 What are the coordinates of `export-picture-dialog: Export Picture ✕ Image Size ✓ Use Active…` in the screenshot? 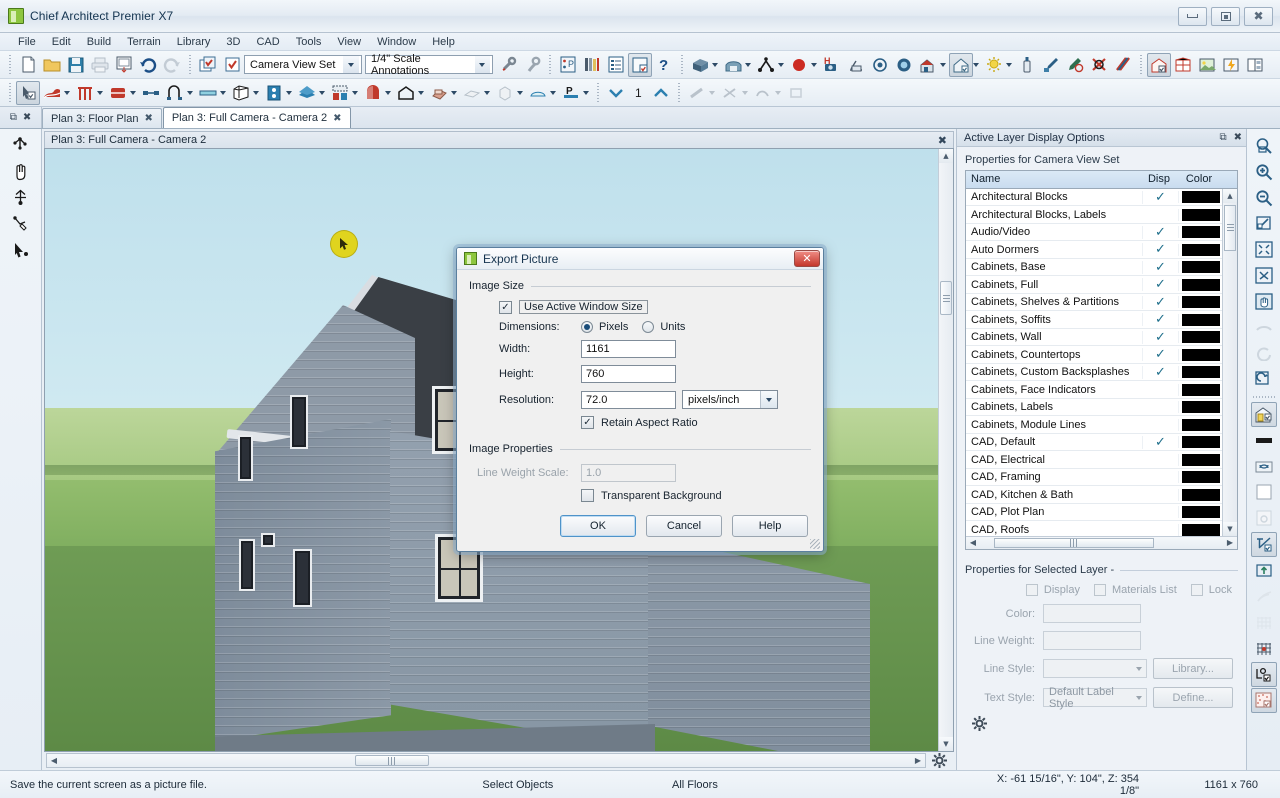 It's located at (640, 399).